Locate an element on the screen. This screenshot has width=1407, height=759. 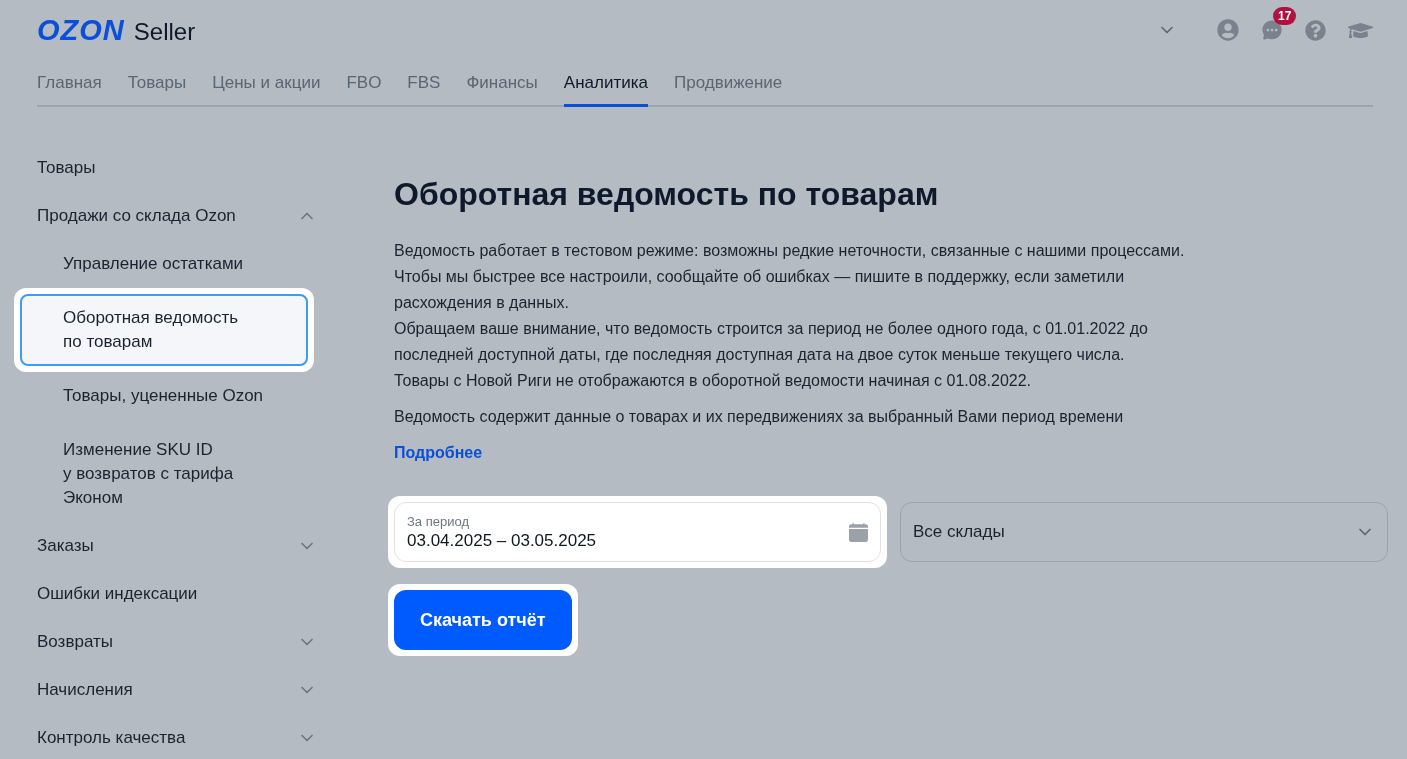
warehouse-select: Все склады is located at coordinates (1144, 532).